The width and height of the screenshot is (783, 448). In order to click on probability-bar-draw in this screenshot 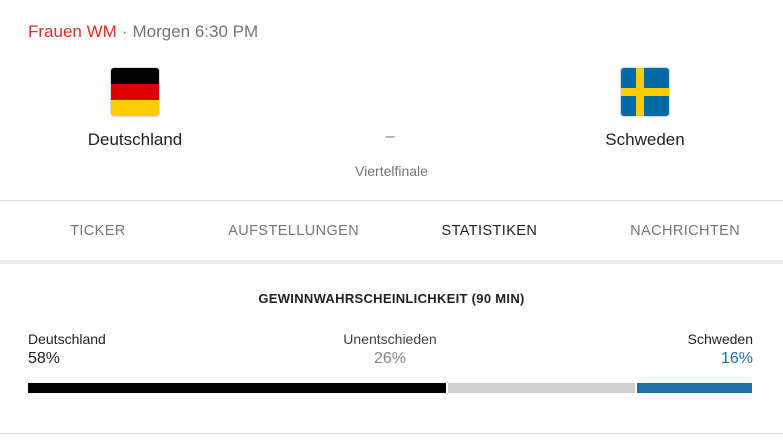, I will do `click(541, 388)`.